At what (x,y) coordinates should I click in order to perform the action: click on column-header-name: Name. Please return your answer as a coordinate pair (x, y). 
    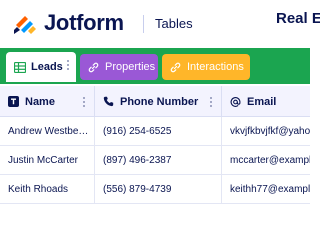
    Looking at the image, I should click on (47, 101).